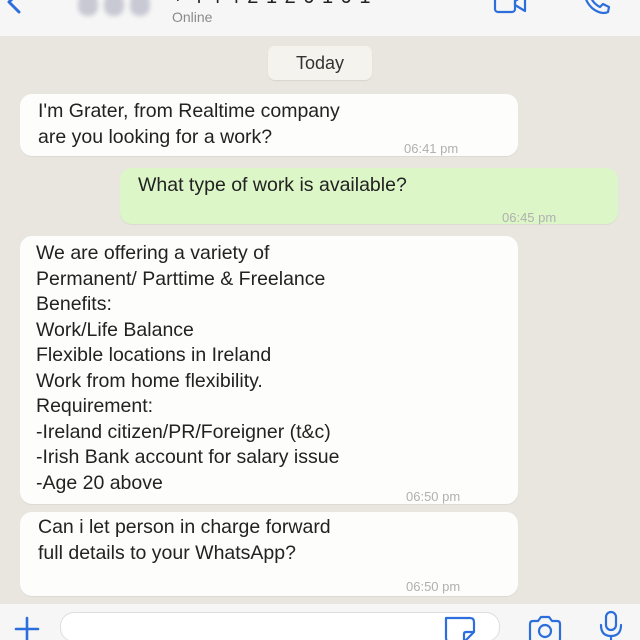 The width and height of the screenshot is (640, 640). Describe the element at coordinates (280, 626) in the screenshot. I see `message-input` at that location.